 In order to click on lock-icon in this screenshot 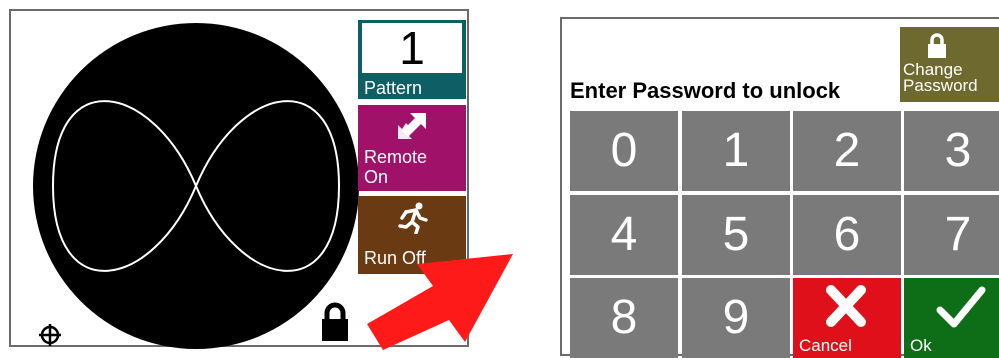, I will do `click(335, 322)`.